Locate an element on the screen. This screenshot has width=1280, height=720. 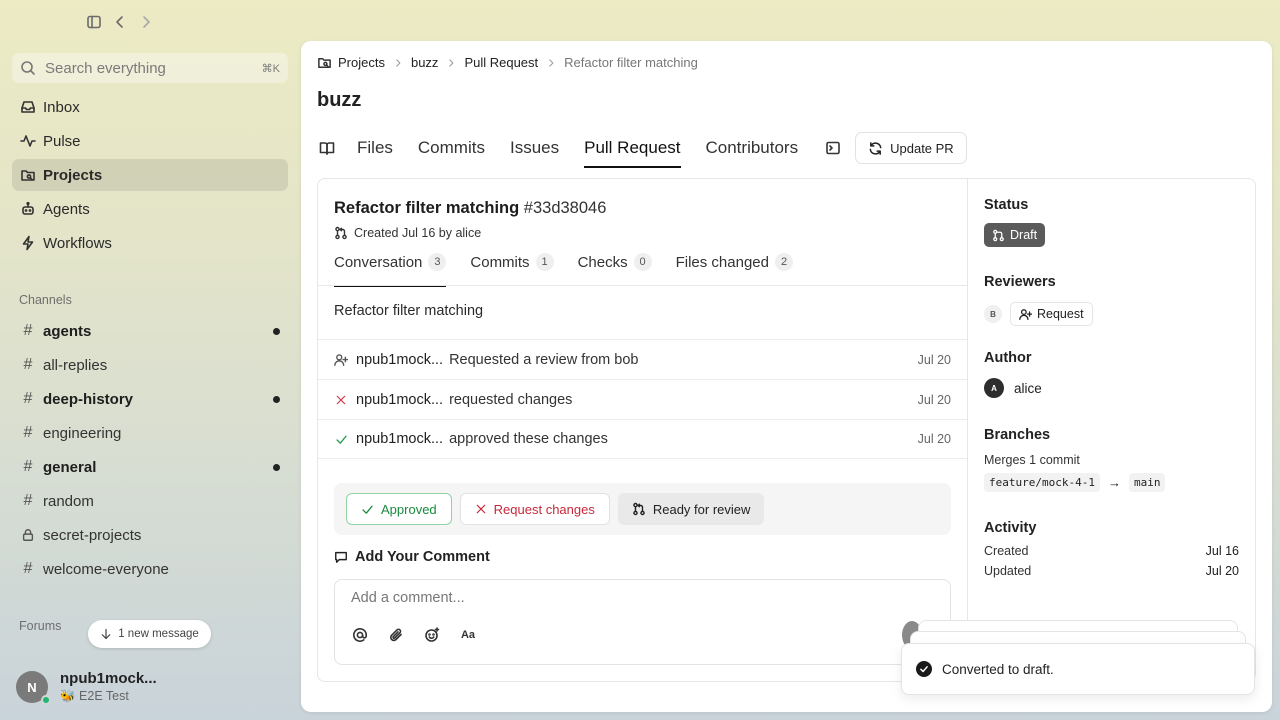
request-changes-label: Request changes is located at coordinates (544, 509).